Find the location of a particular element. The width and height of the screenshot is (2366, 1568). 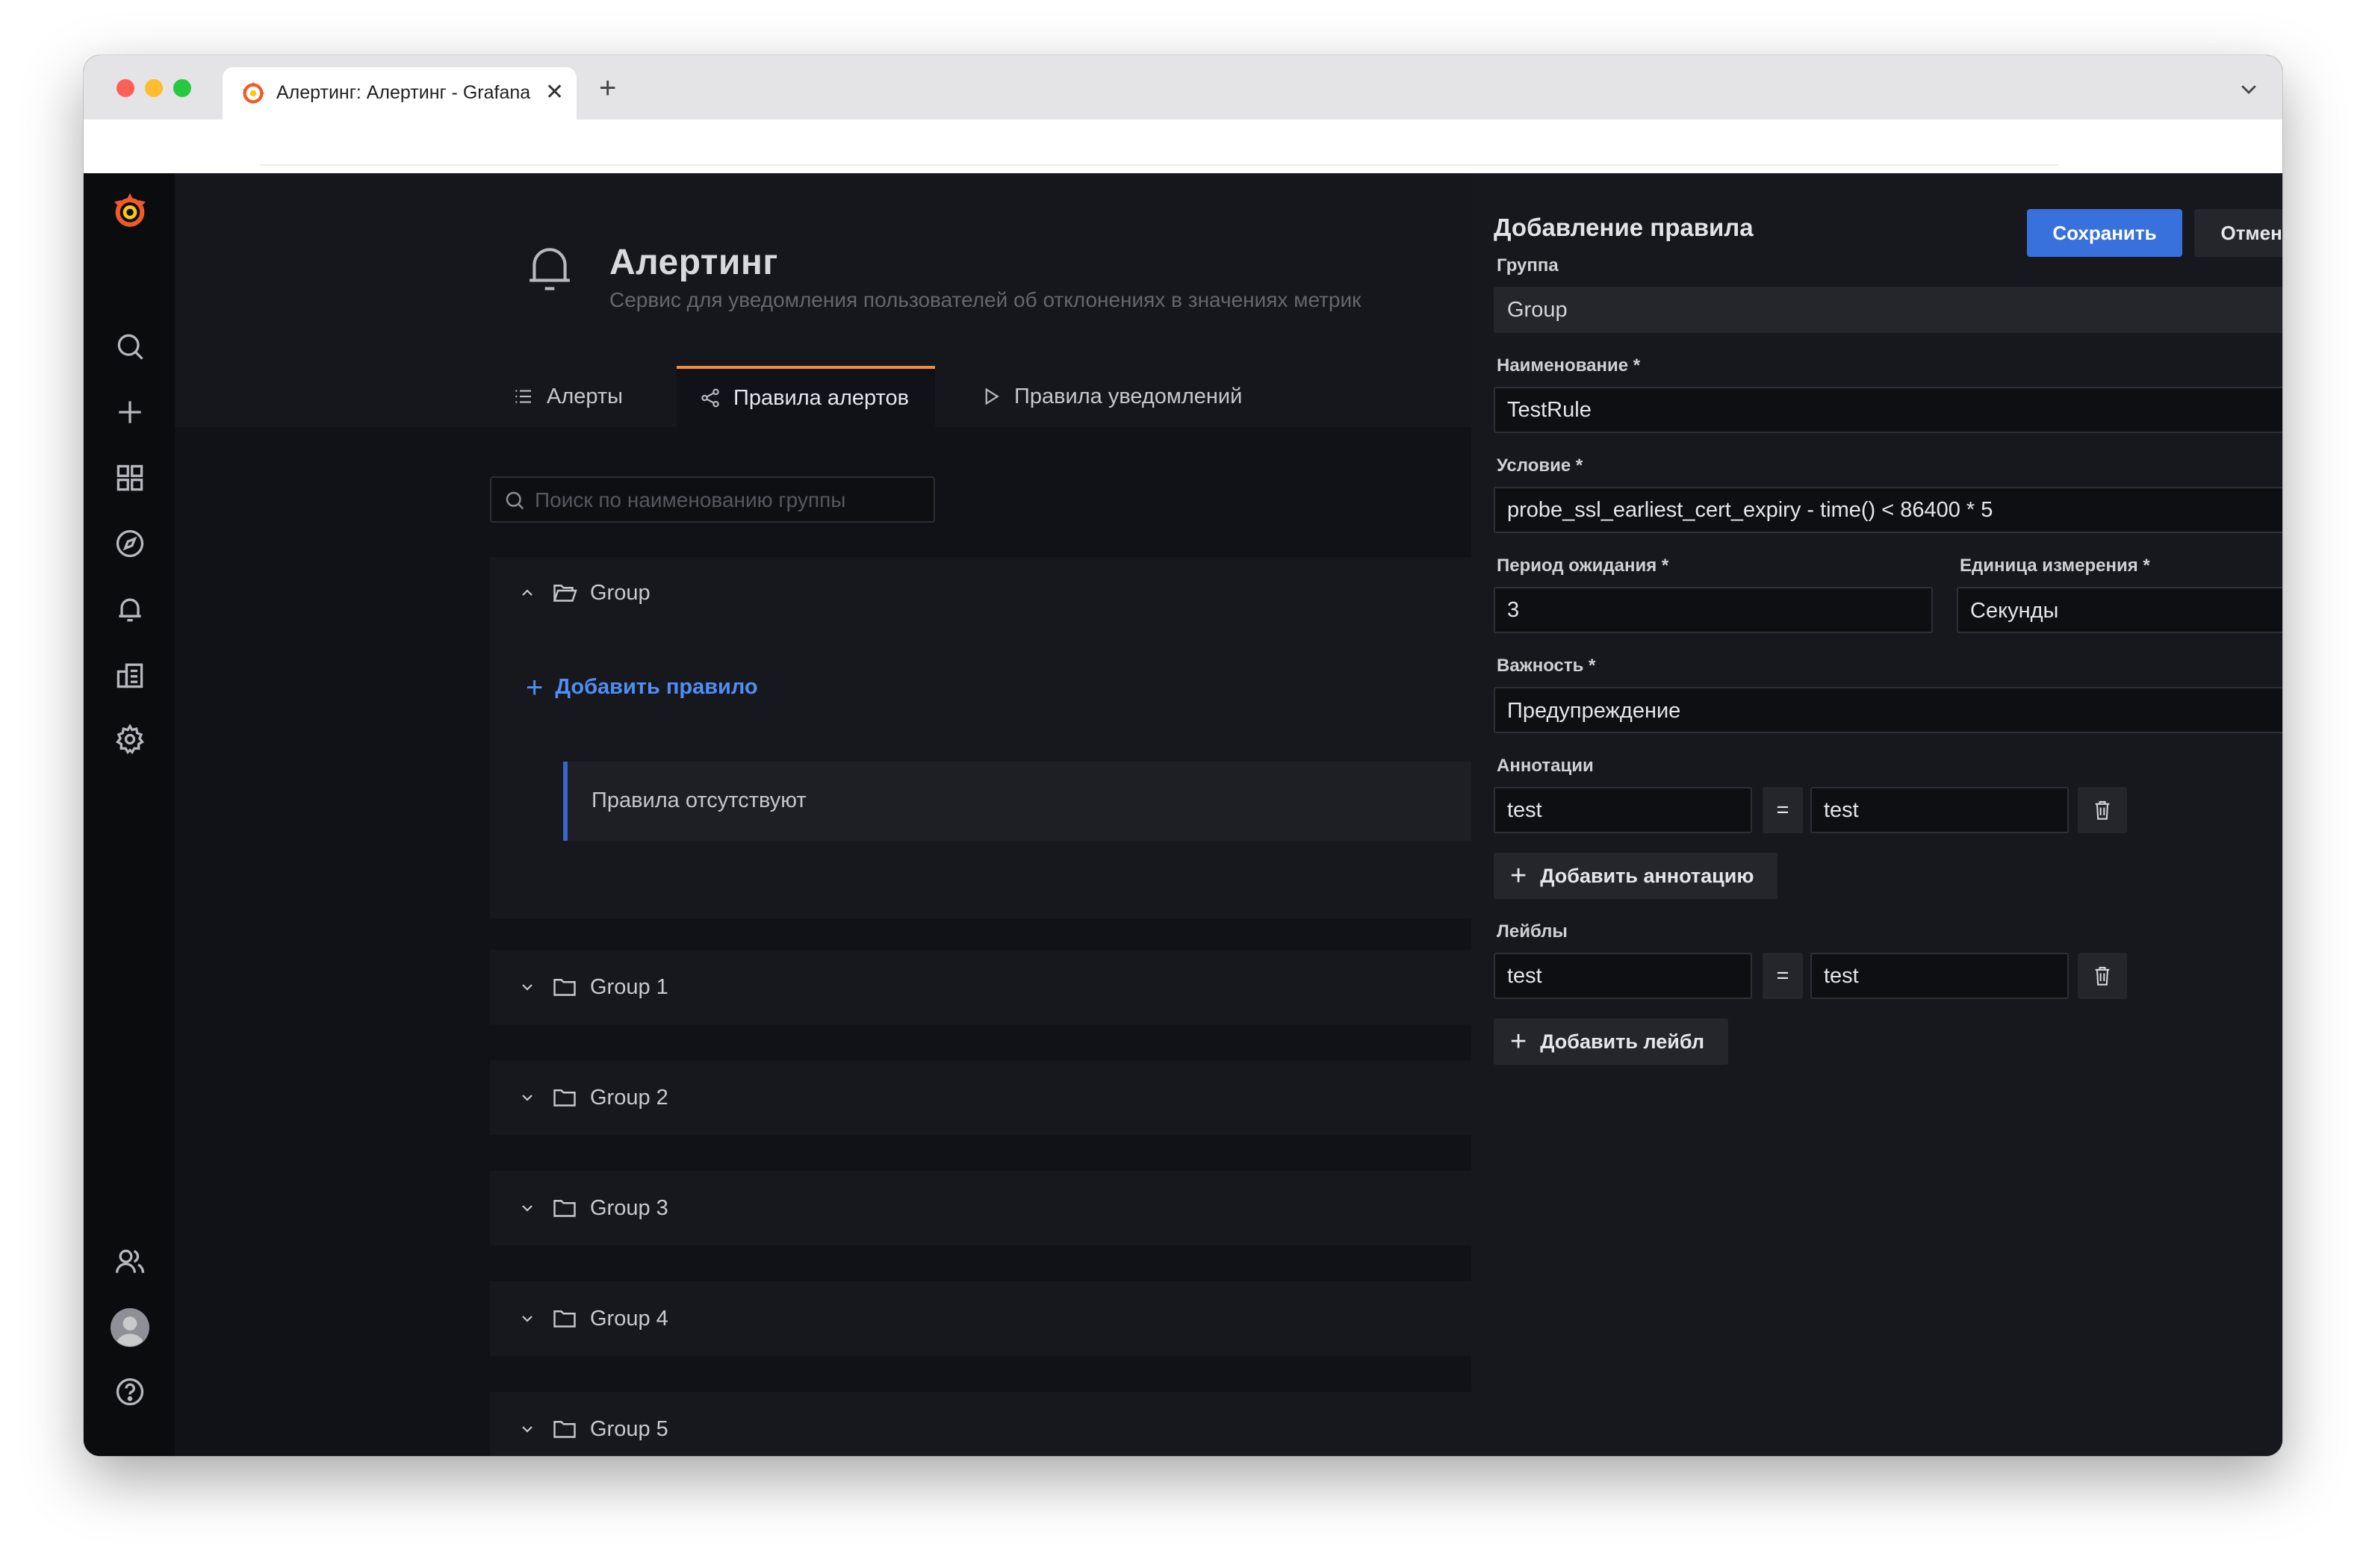

group-name: Group 2 is located at coordinates (629, 1098).